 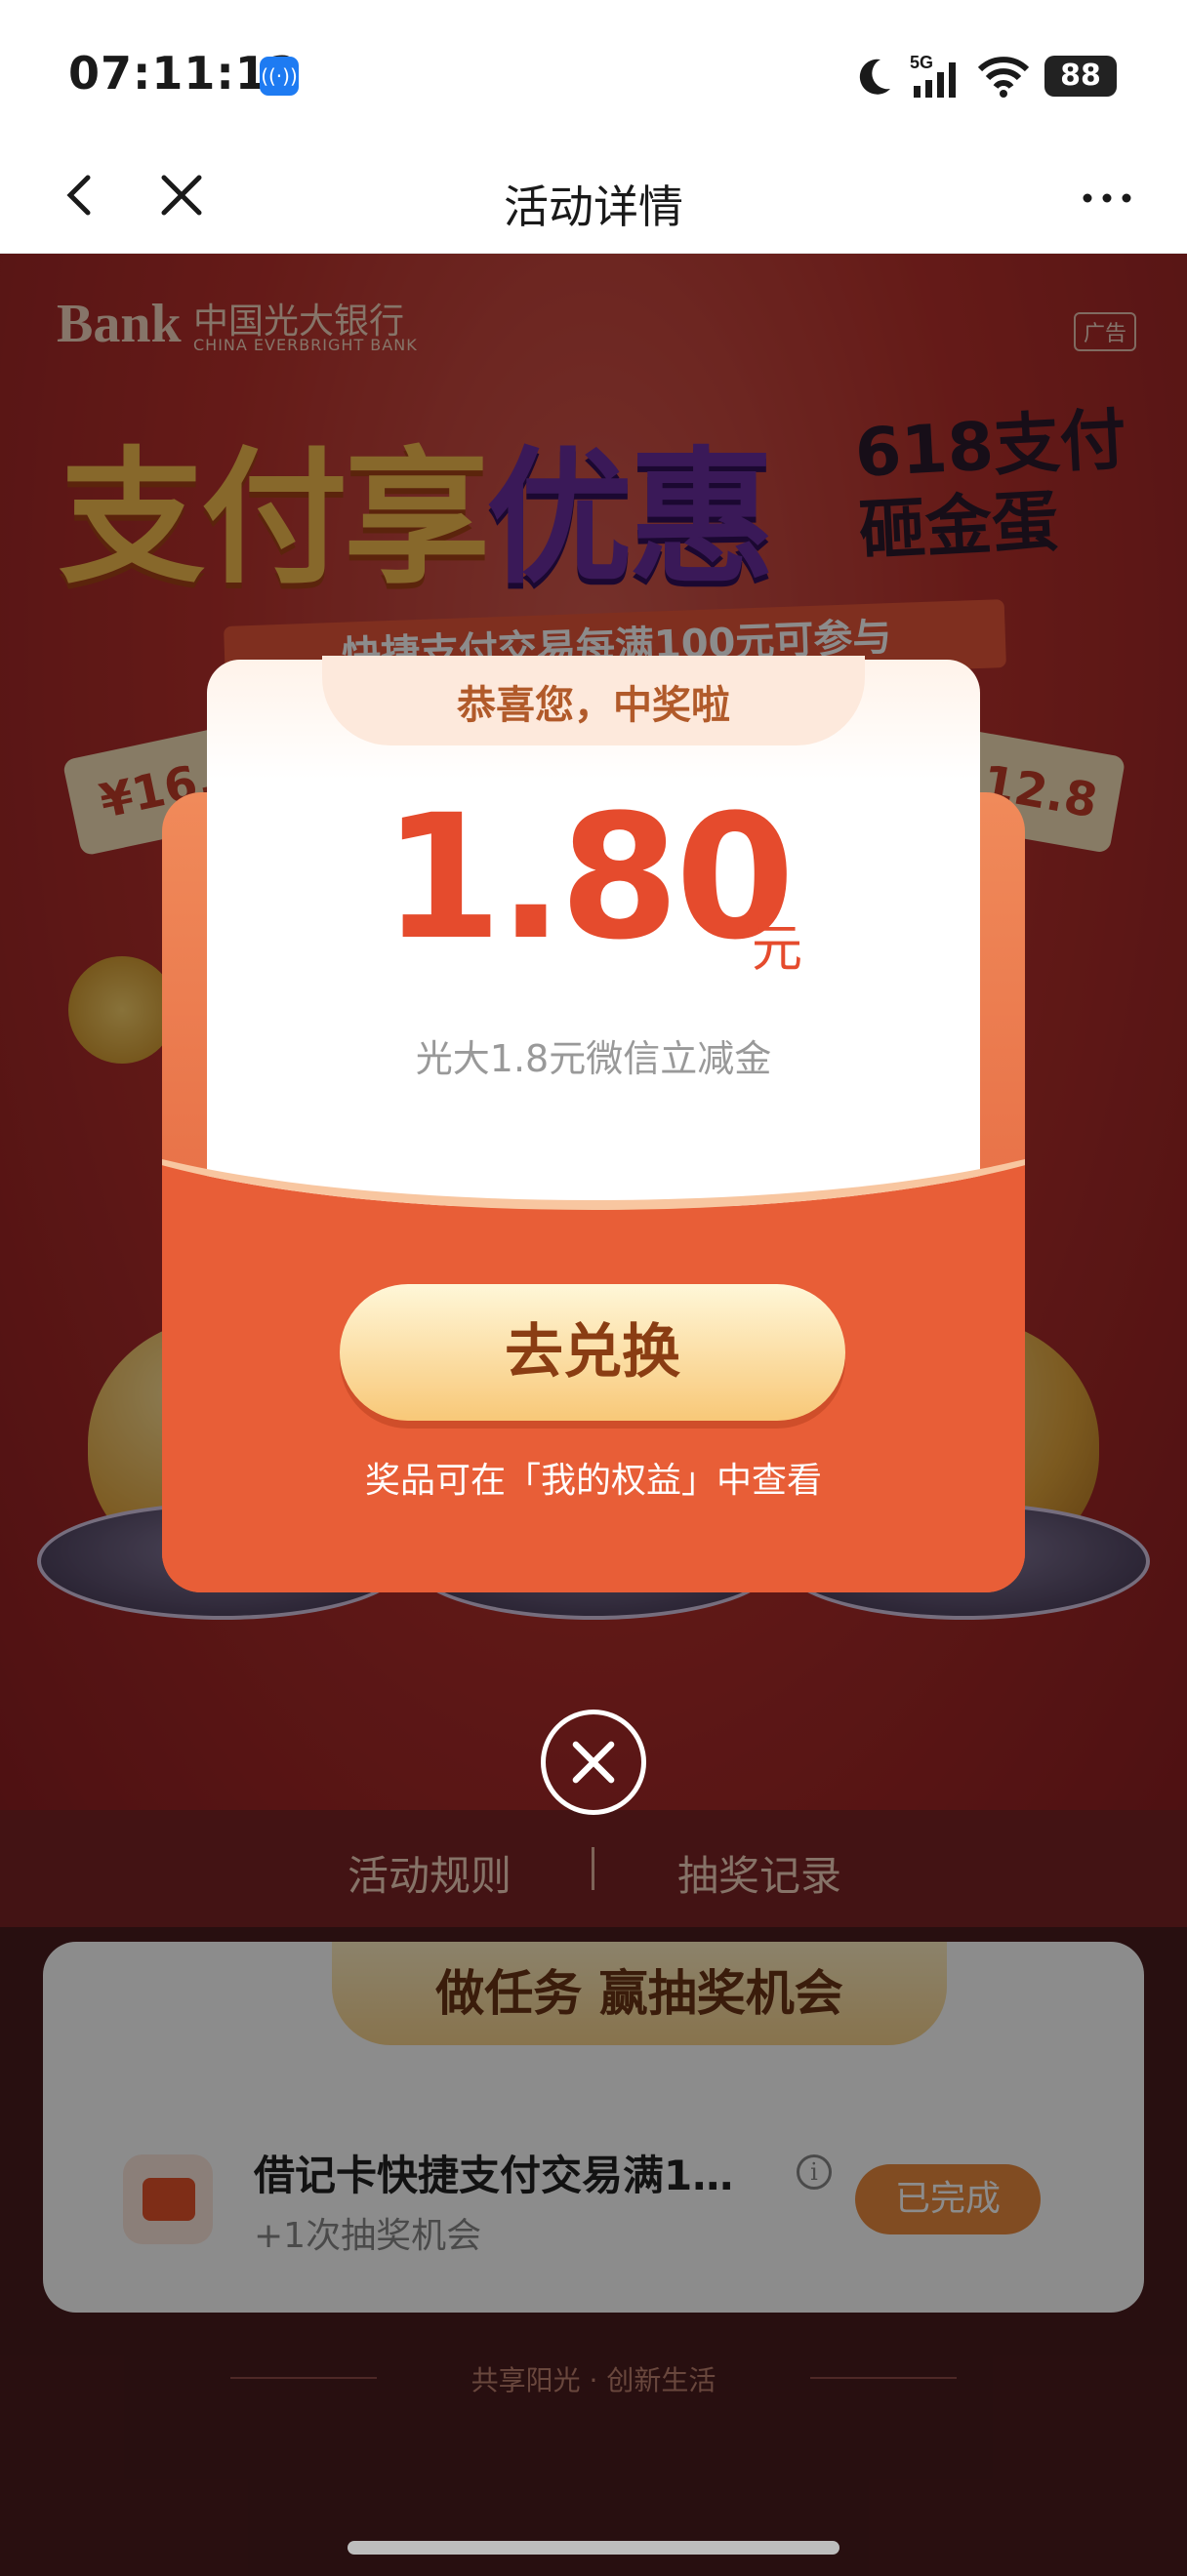 I want to click on prize-title: 恭喜您，中奖啦, so click(x=593, y=705).